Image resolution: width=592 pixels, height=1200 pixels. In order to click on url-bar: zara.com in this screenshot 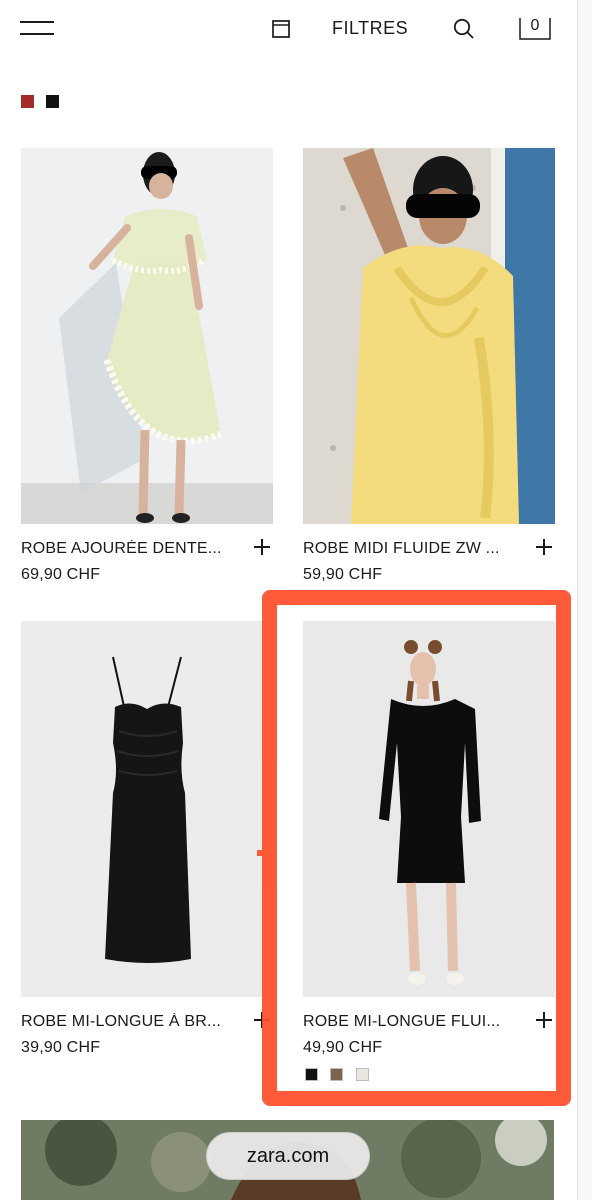, I will do `click(288, 1156)`.